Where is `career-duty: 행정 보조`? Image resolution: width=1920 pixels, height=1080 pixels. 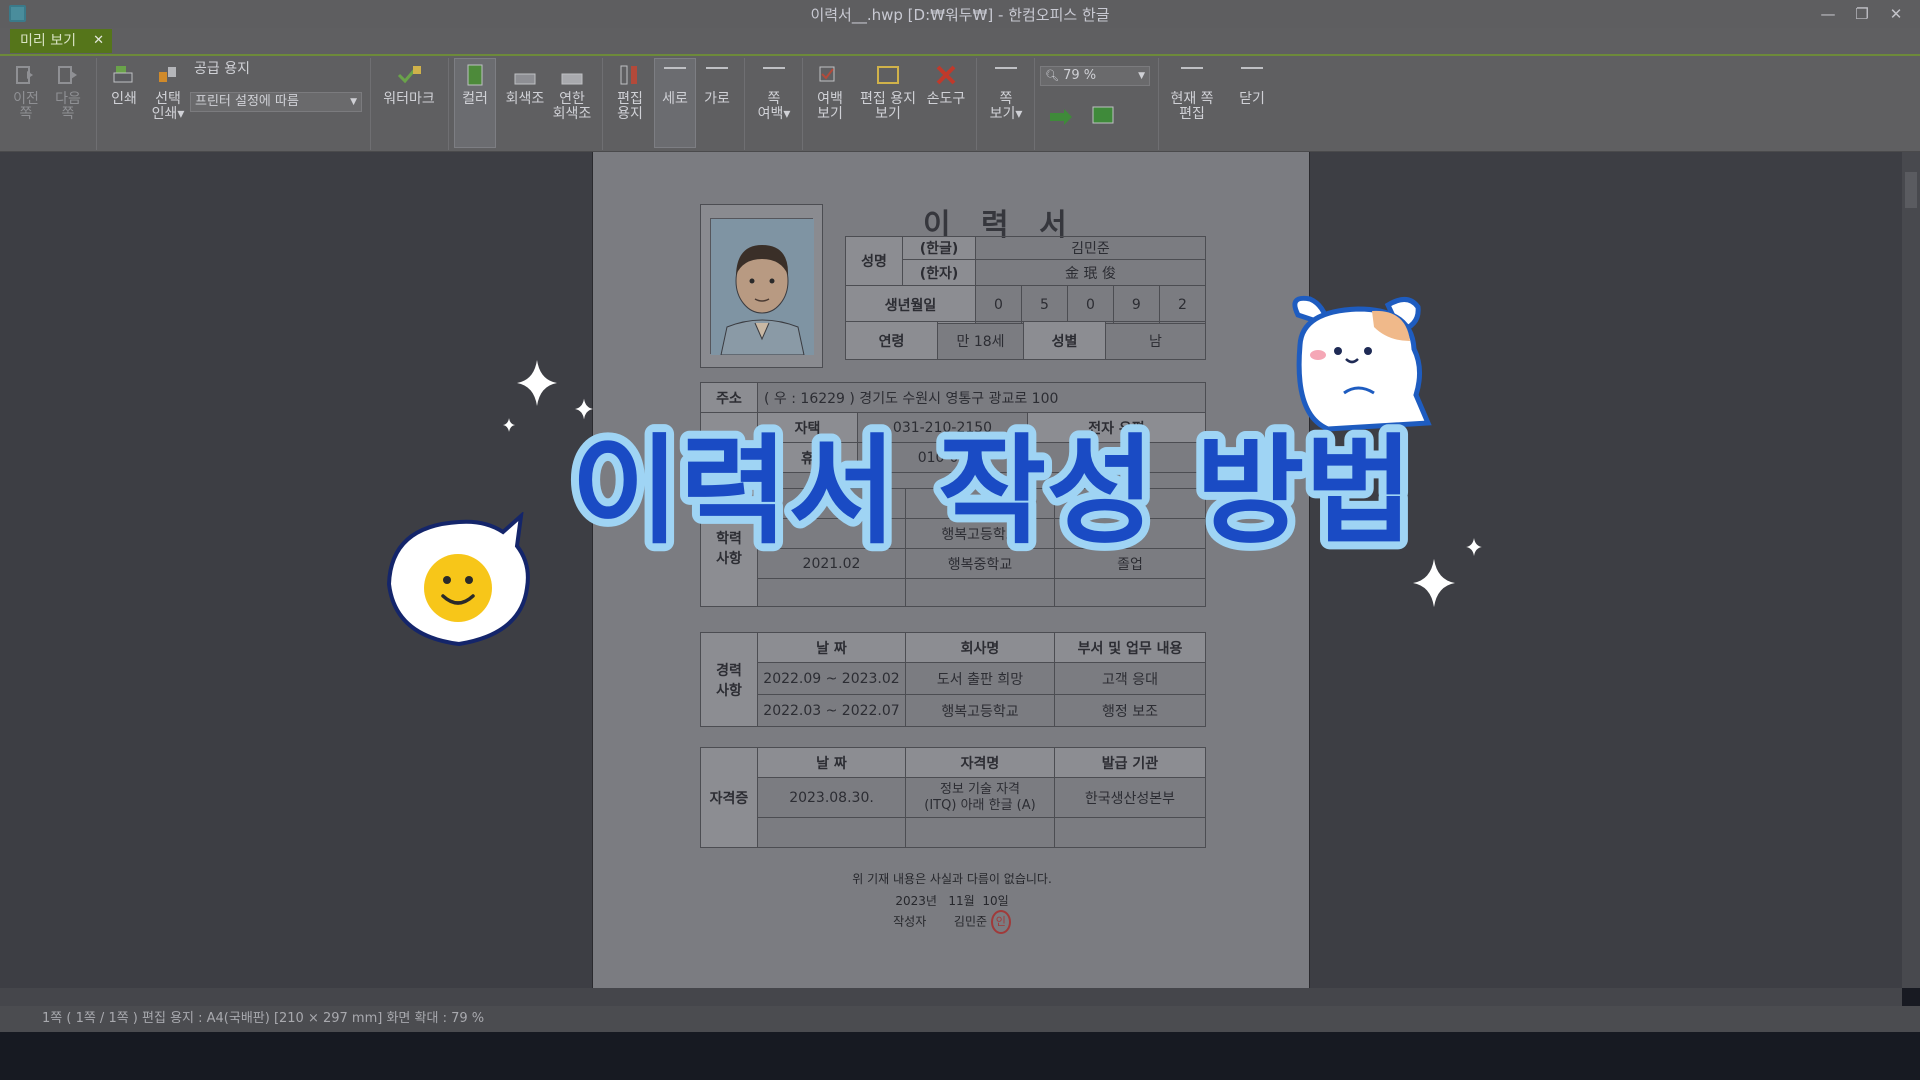 career-duty: 행정 보조 is located at coordinates (1130, 710).